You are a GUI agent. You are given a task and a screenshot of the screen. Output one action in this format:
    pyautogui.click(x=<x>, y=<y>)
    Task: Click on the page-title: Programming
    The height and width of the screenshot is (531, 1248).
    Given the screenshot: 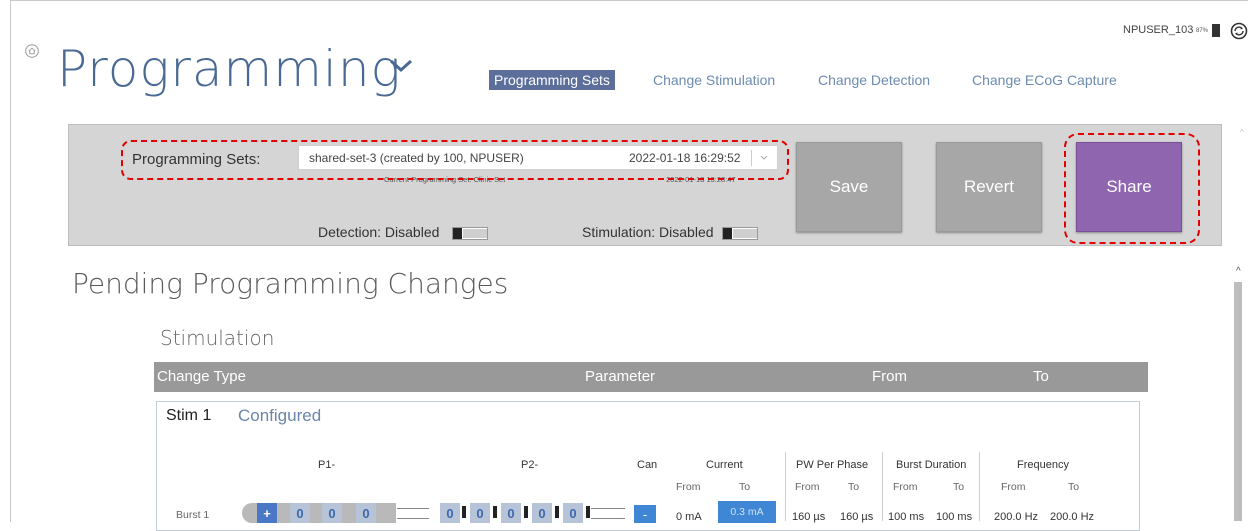 What is the action you would take?
    pyautogui.click(x=229, y=69)
    